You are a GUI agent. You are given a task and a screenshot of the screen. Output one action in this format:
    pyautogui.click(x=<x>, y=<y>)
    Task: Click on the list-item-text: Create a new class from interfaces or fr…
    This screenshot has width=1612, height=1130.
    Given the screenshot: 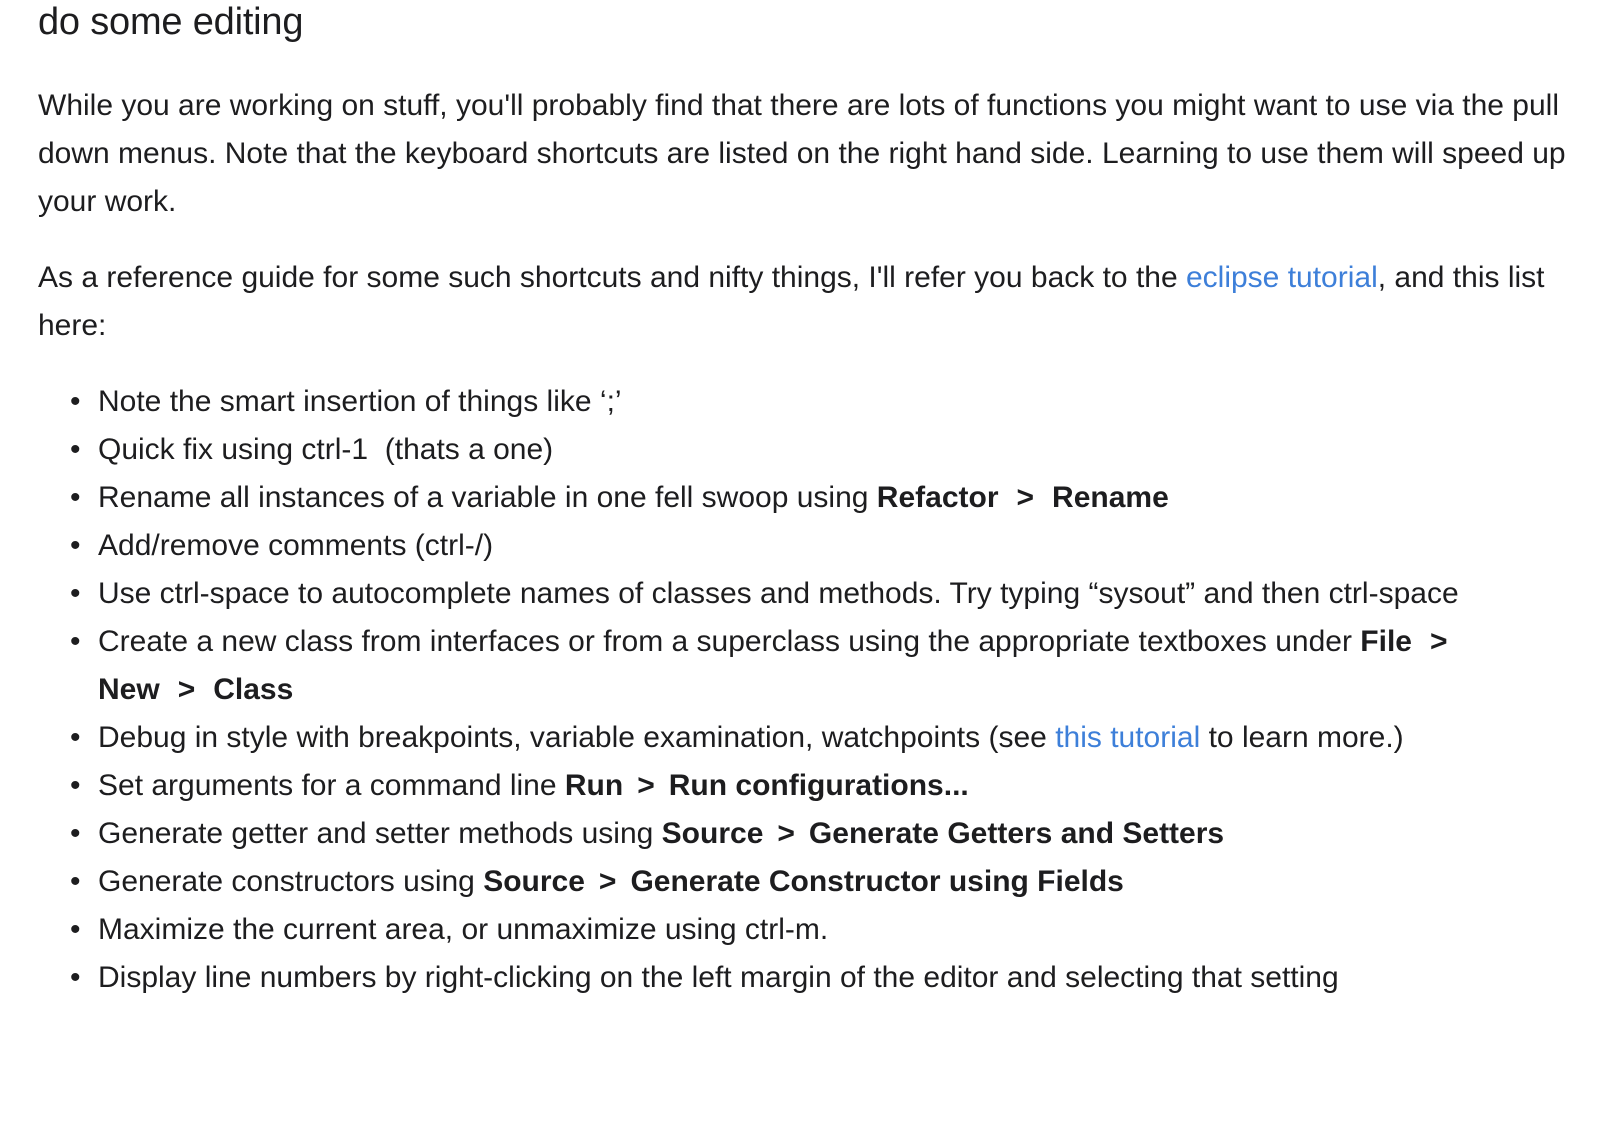 What is the action you would take?
    pyautogui.click(x=729, y=641)
    